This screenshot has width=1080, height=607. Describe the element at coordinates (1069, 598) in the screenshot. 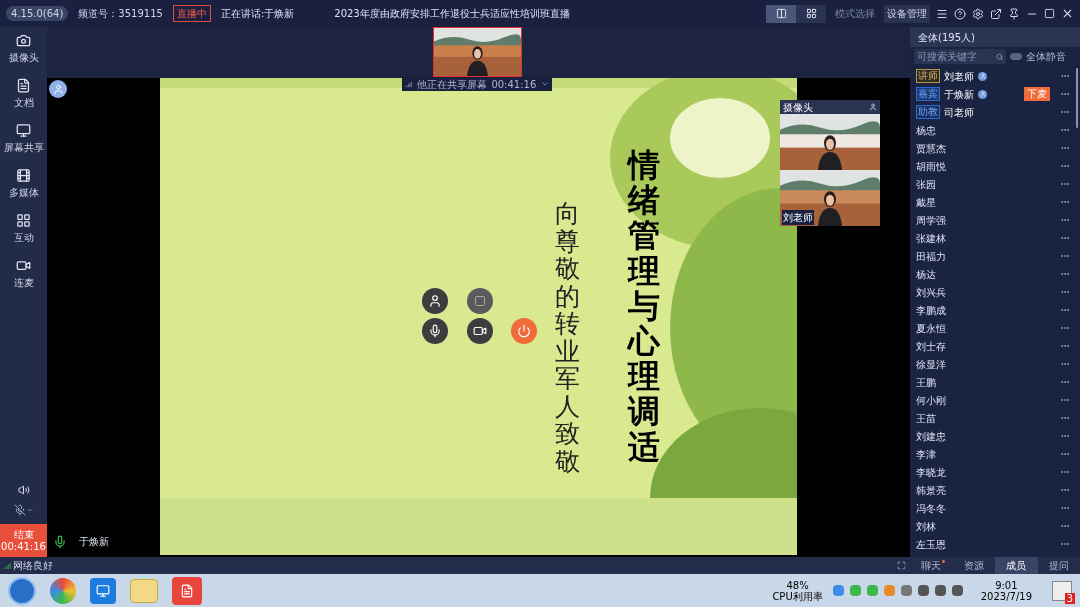

I see `notification-count: 3` at that location.